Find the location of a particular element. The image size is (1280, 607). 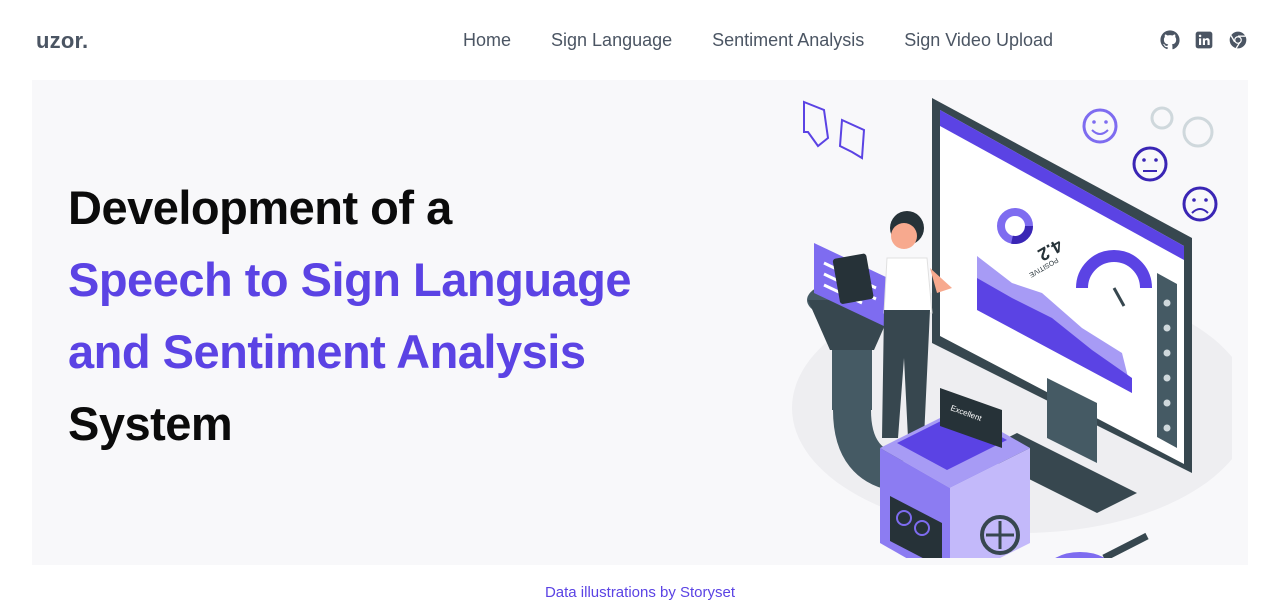

thumbs-icons is located at coordinates (834, 130).